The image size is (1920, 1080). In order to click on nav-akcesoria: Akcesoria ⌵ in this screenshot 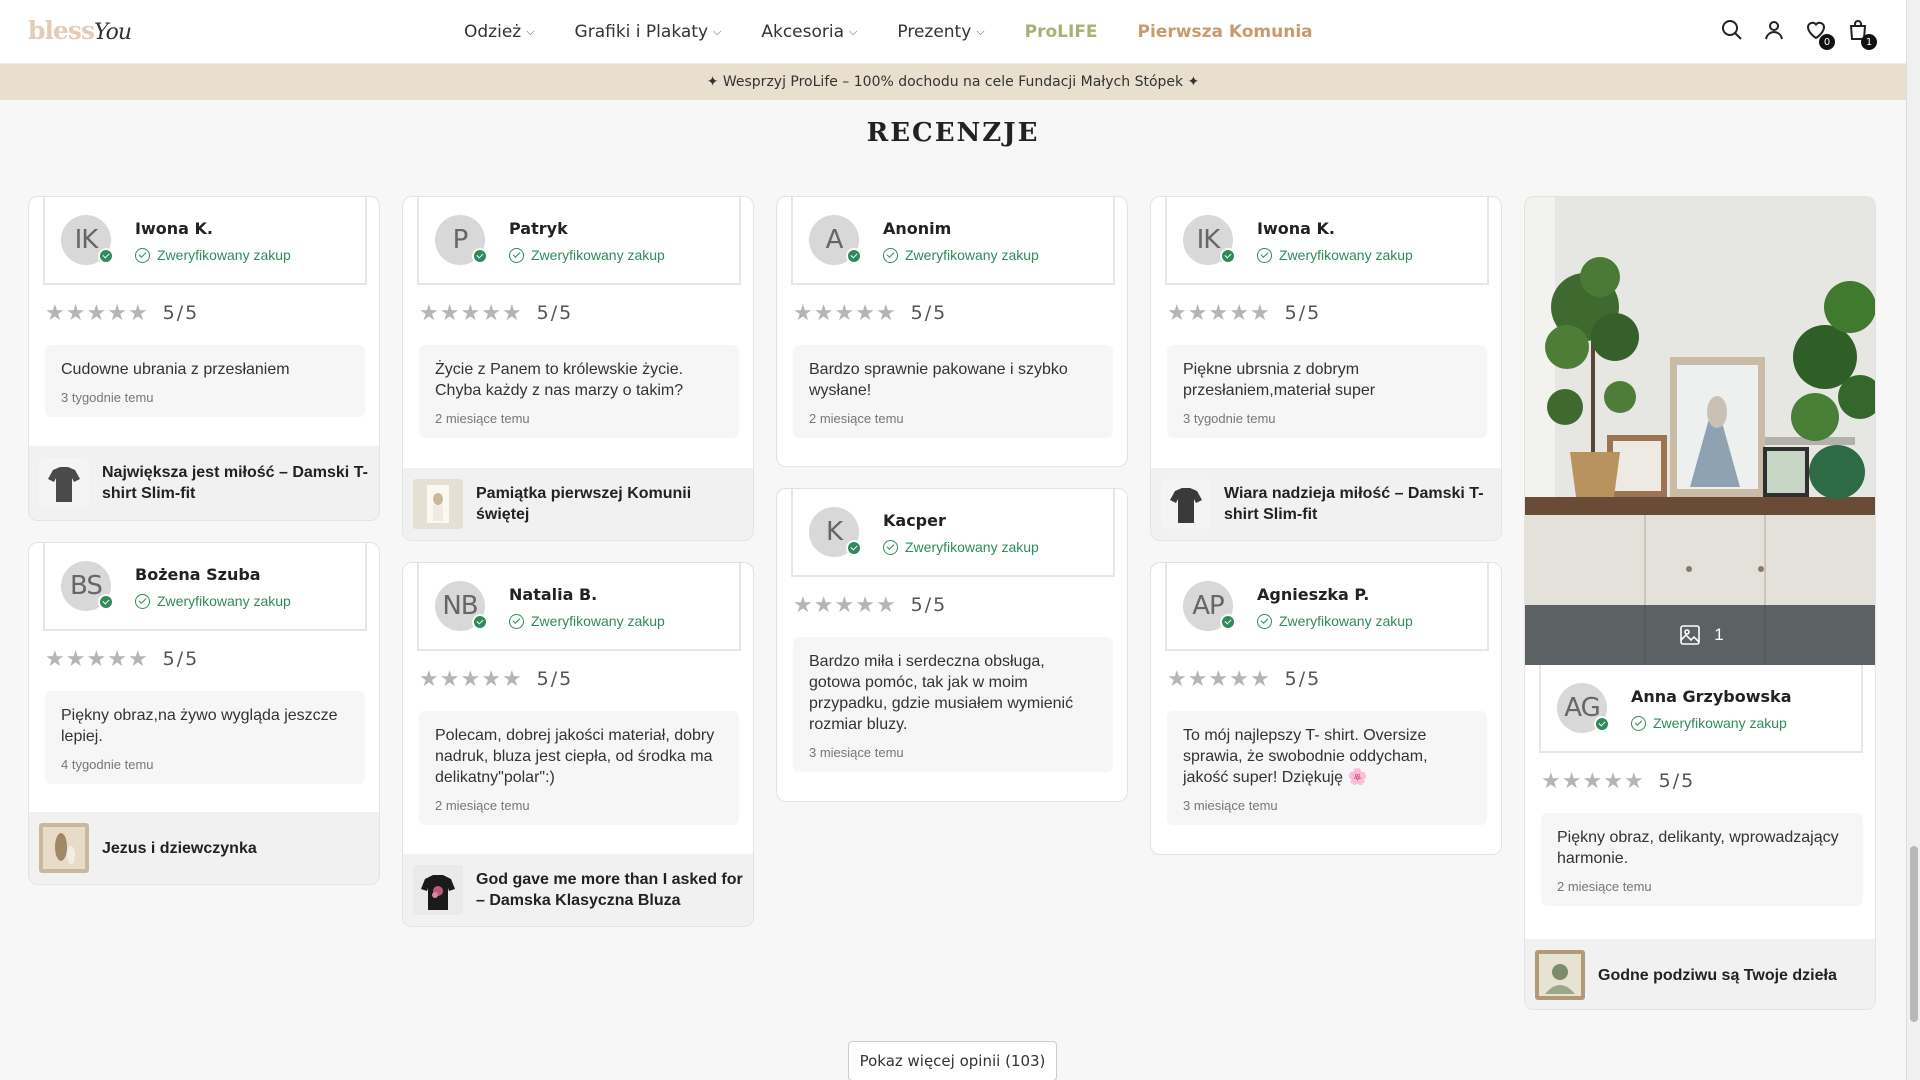, I will do `click(809, 32)`.